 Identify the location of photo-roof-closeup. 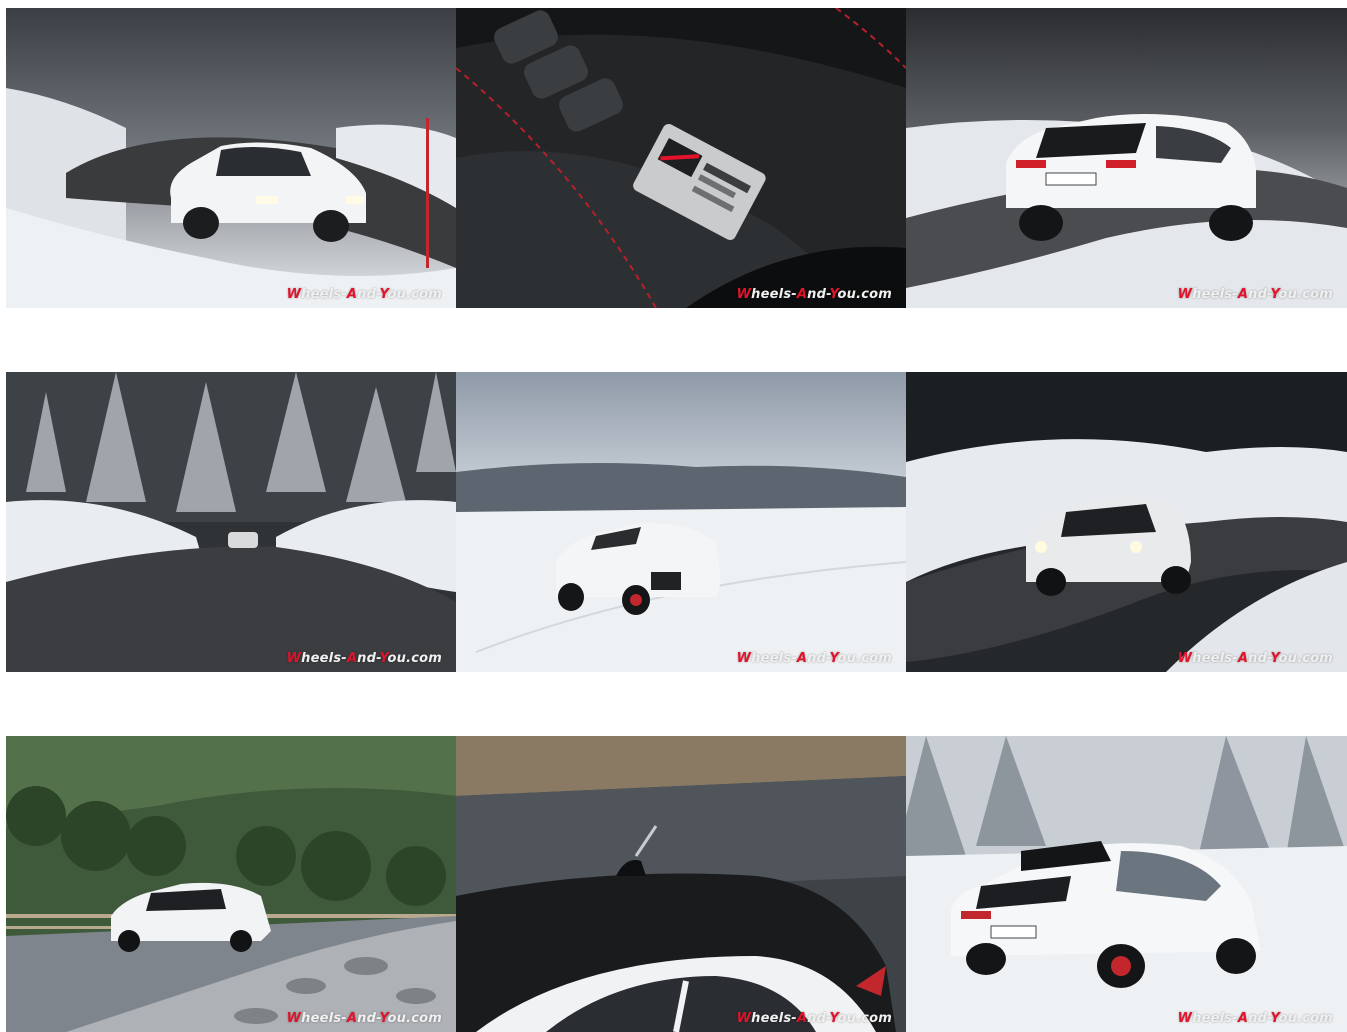
(681, 884).